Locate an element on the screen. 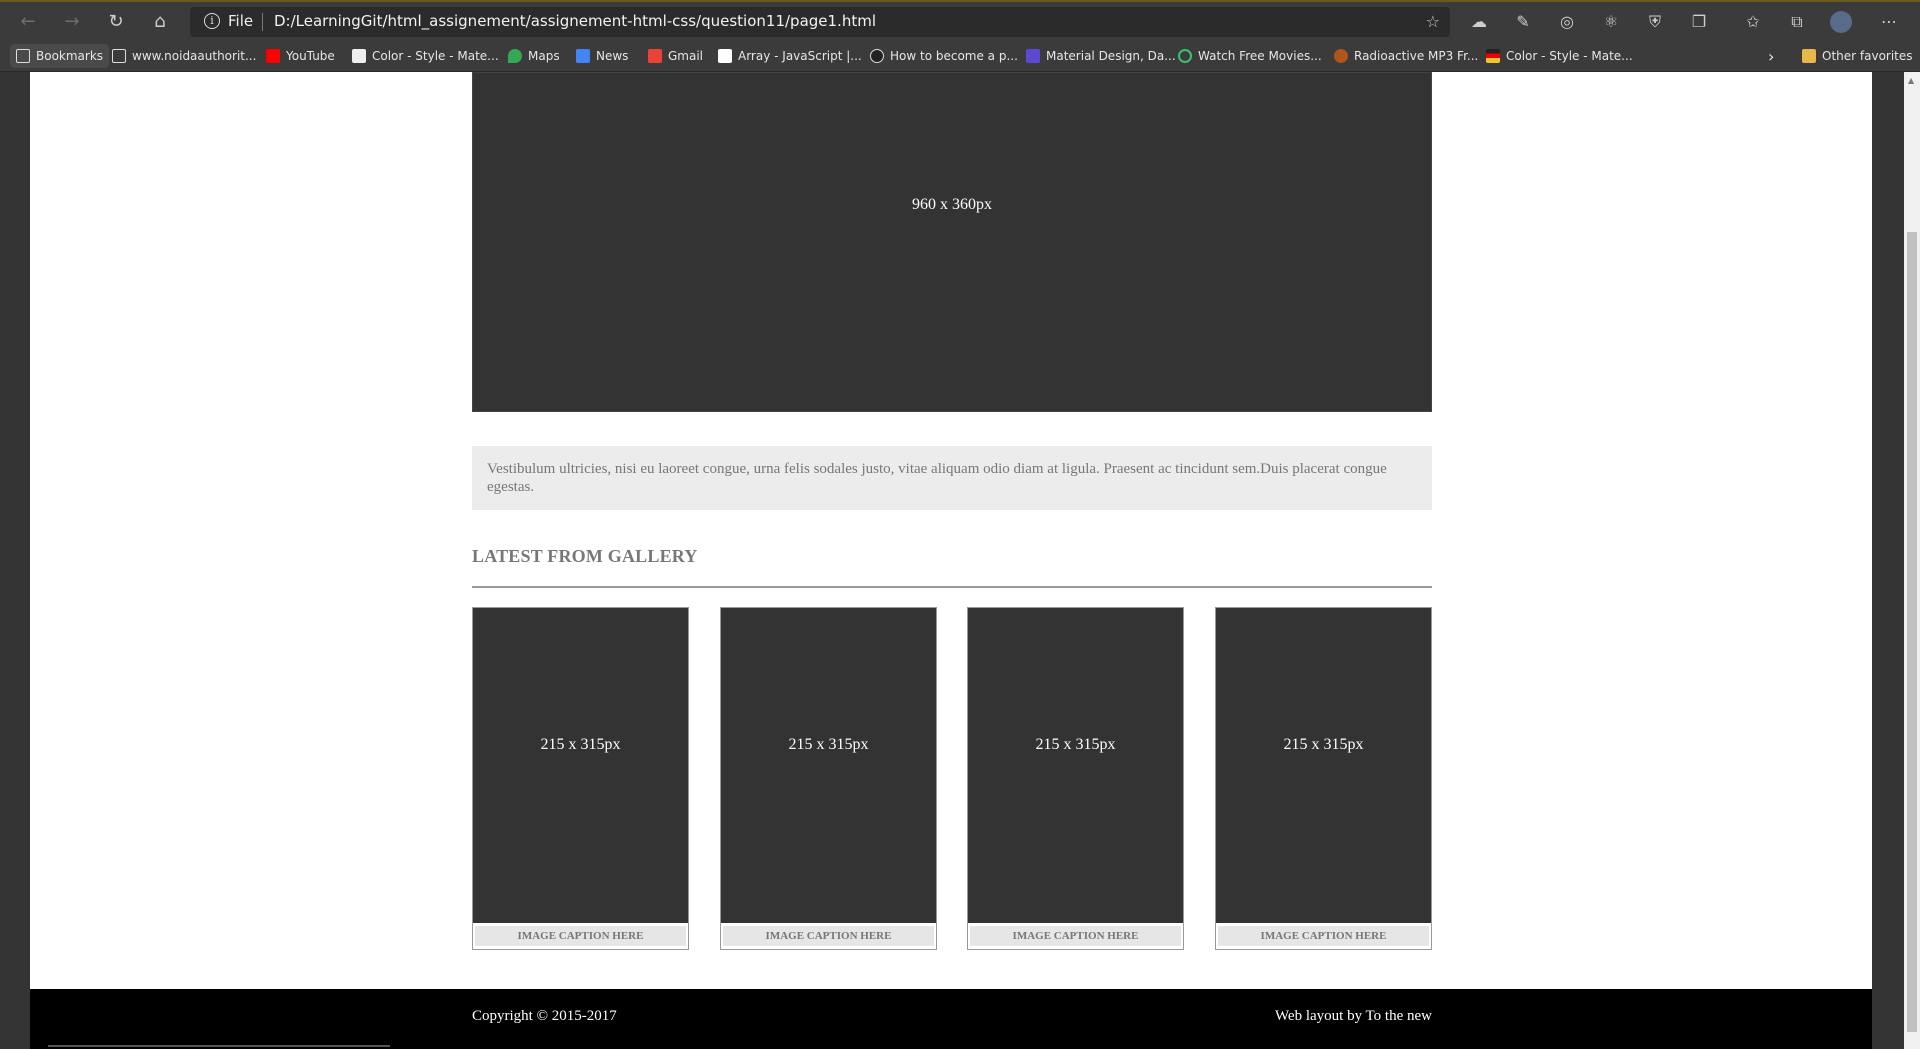 This screenshot has height=1049, width=1920. address-file-label: File is located at coordinates (241, 21).